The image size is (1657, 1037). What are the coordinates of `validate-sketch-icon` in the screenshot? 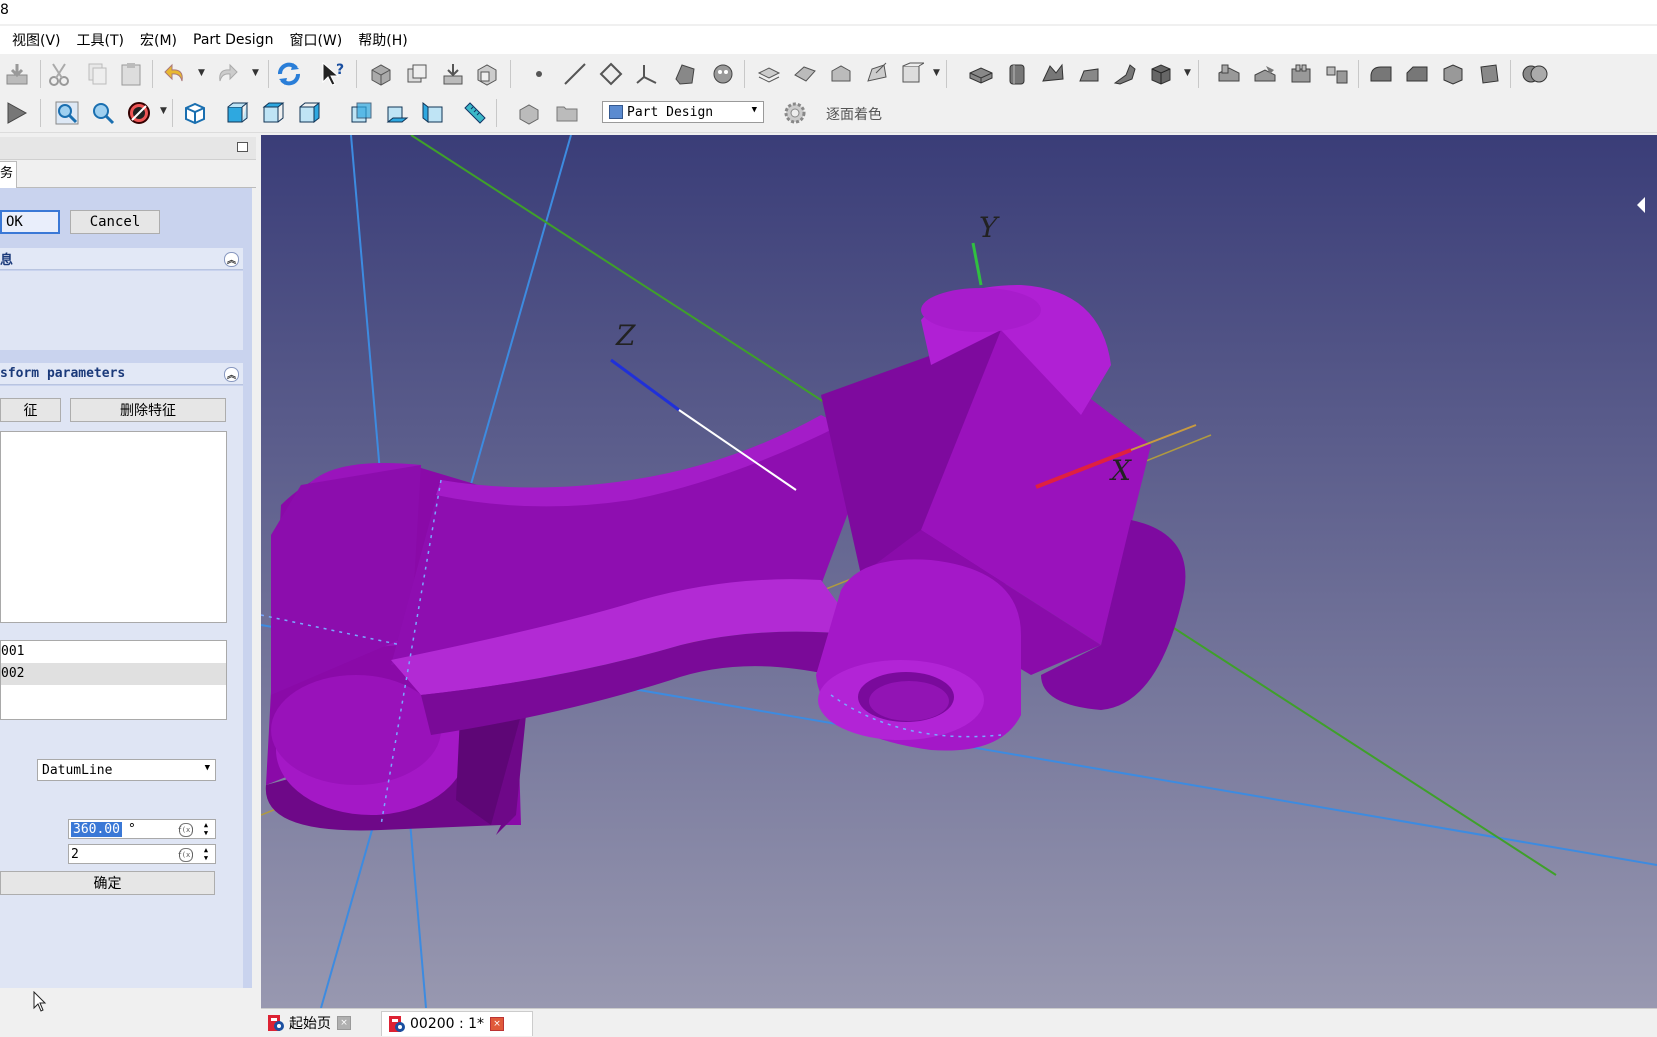 It's located at (805, 74).